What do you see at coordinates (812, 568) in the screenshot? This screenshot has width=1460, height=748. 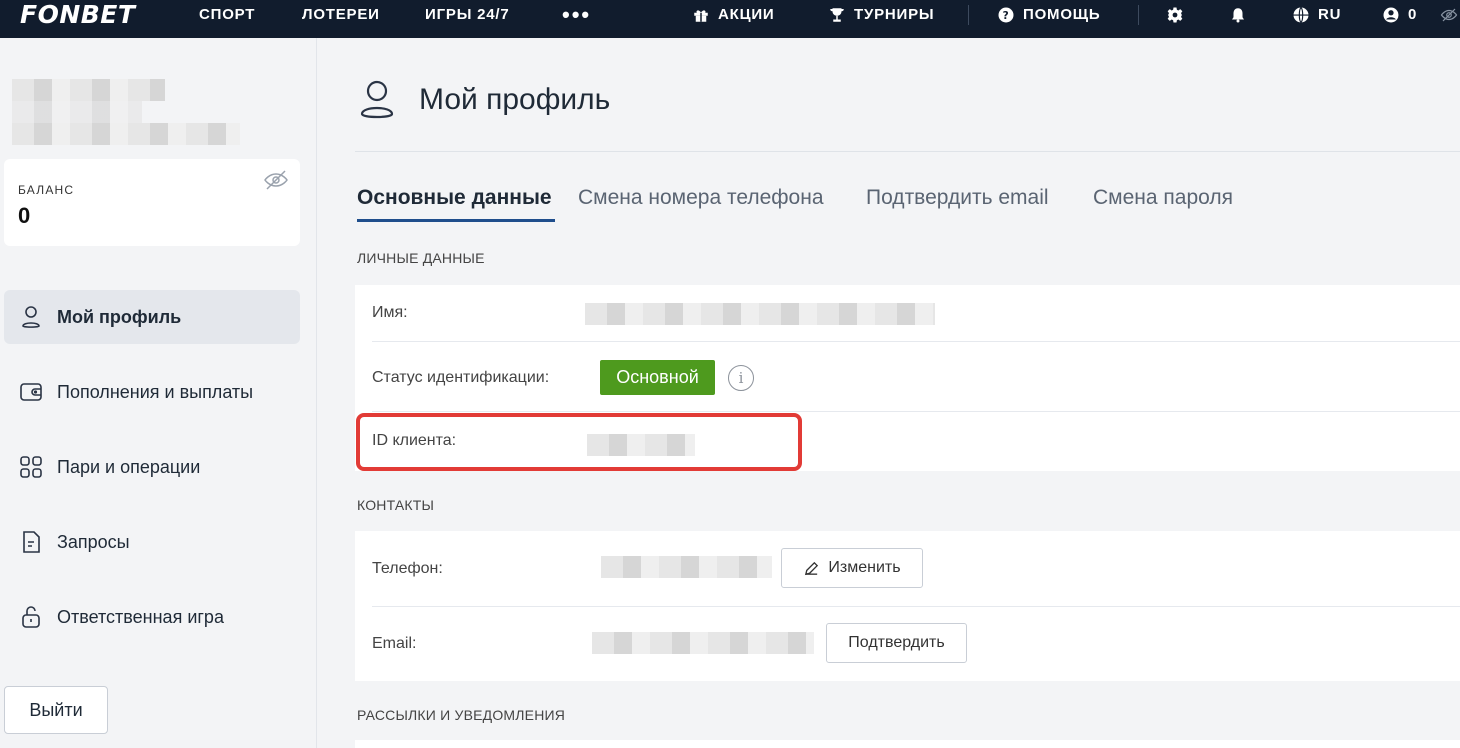 I see `pencil-icon` at bounding box center [812, 568].